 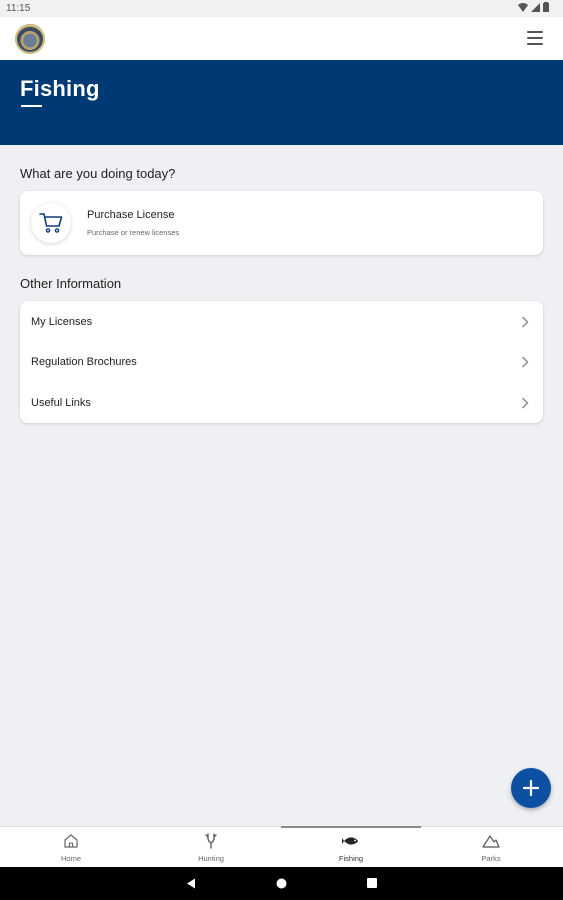 What do you see at coordinates (131, 215) in the screenshot?
I see `purchase-license-title: Purchase License` at bounding box center [131, 215].